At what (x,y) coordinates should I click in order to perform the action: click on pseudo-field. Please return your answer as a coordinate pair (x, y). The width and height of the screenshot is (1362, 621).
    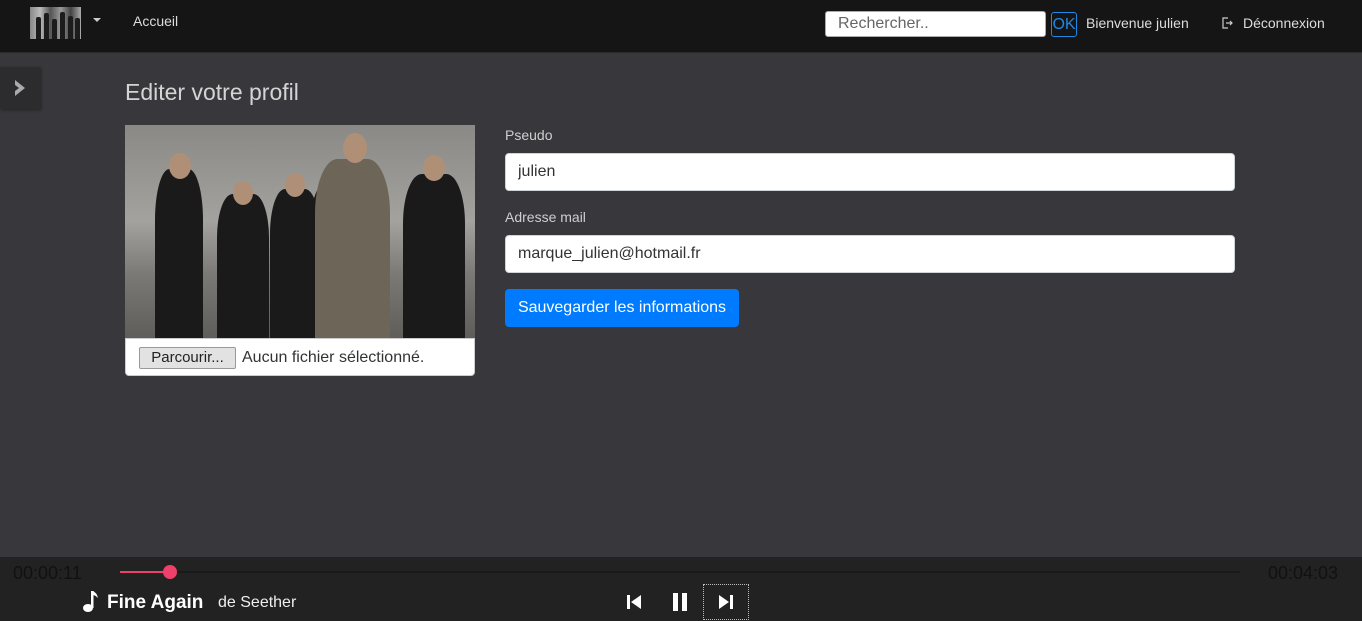
    Looking at the image, I should click on (870, 172).